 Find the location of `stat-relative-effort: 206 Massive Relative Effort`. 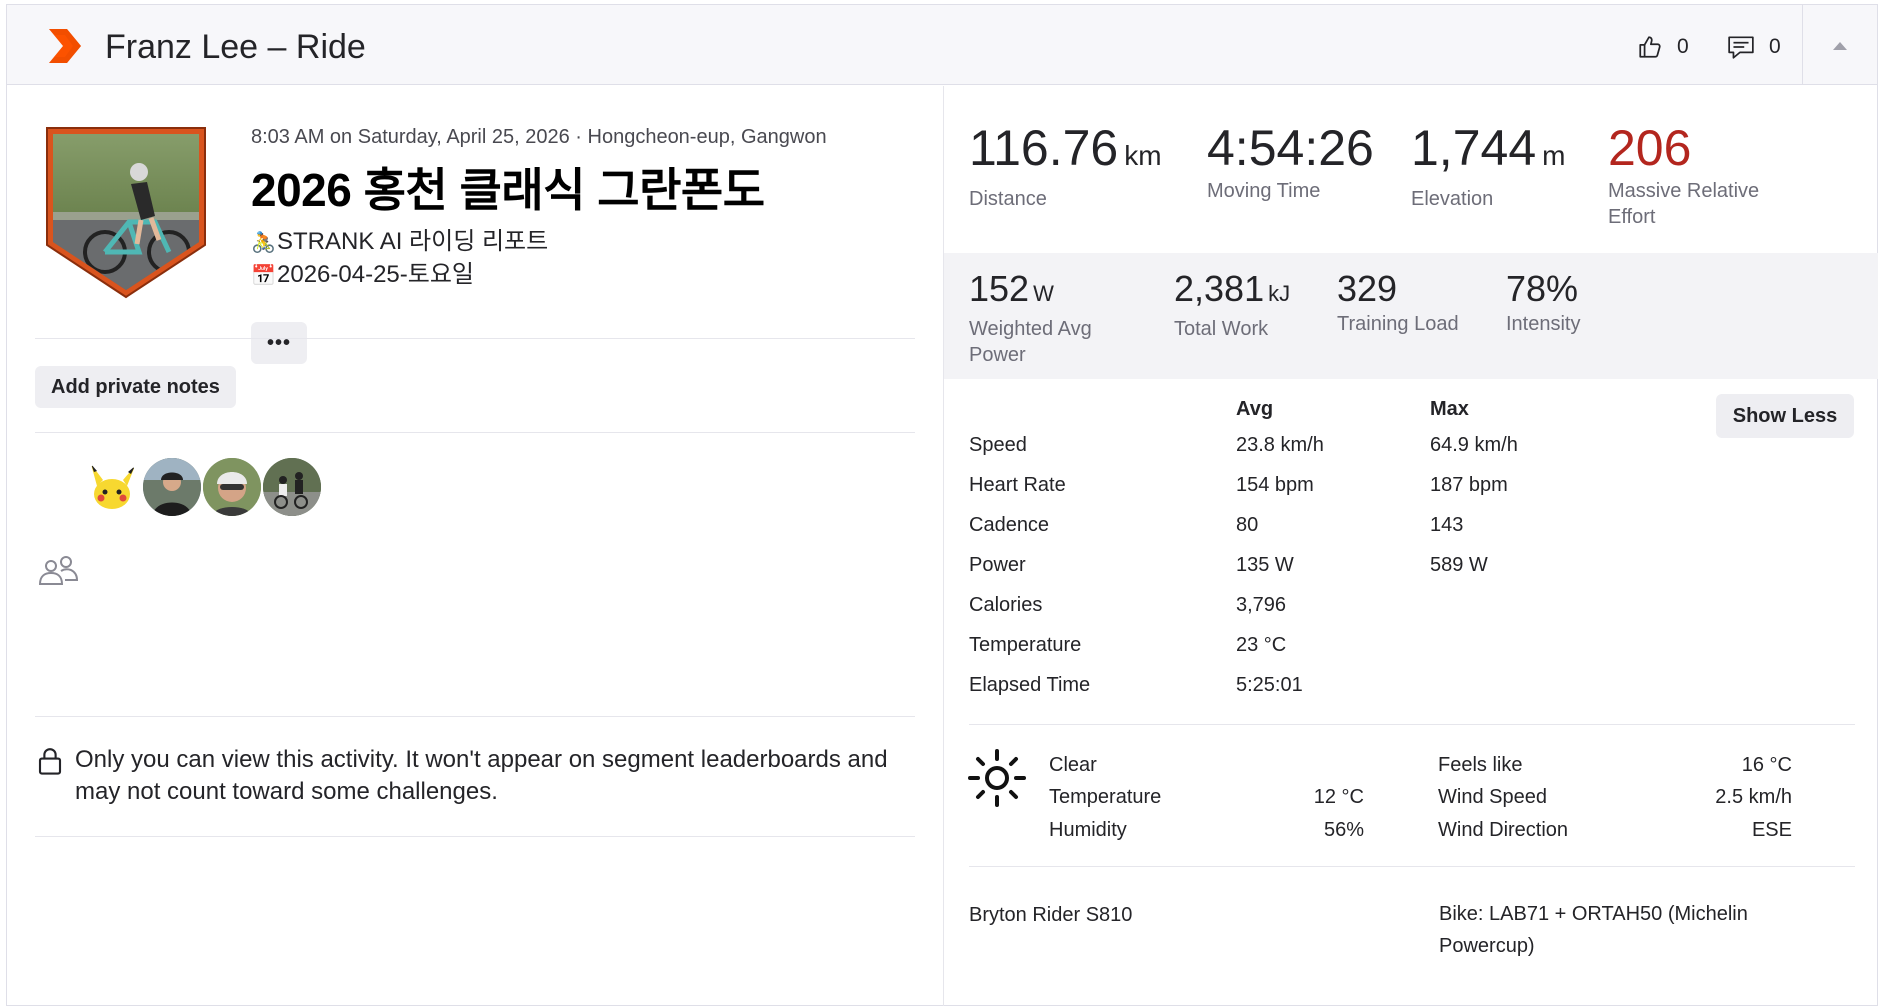

stat-relative-effort: 206 Massive Relative Effort is located at coordinates (1683, 175).